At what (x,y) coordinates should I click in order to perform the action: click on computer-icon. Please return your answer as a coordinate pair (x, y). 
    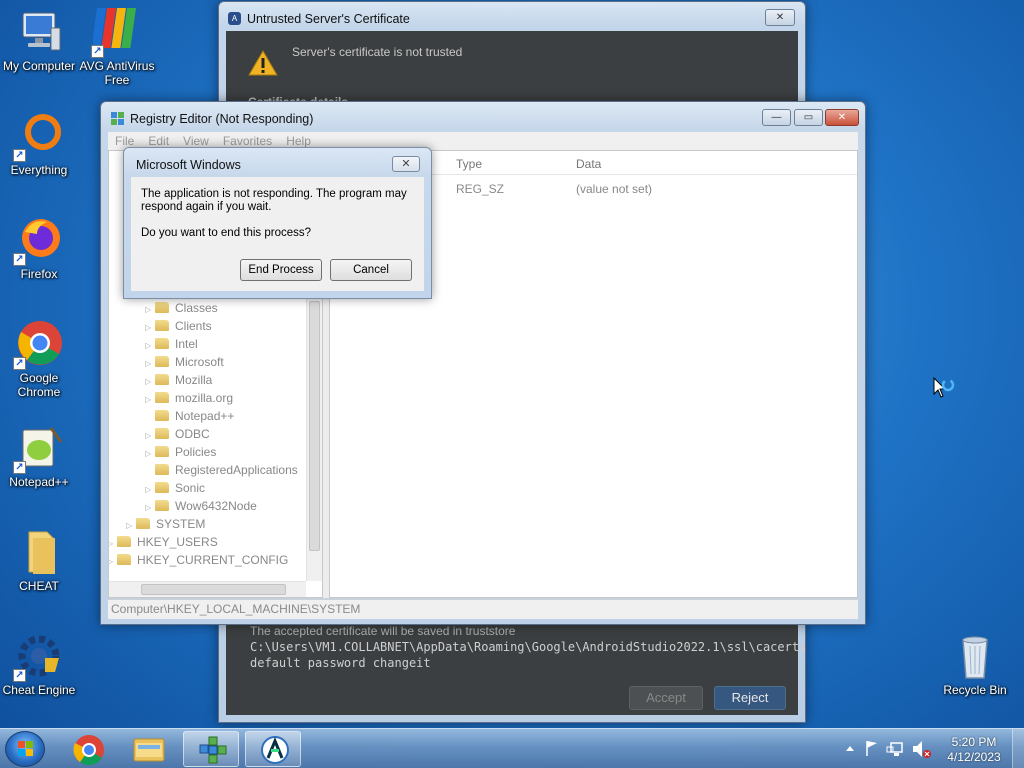
    Looking at the image, I should click on (39, 32).